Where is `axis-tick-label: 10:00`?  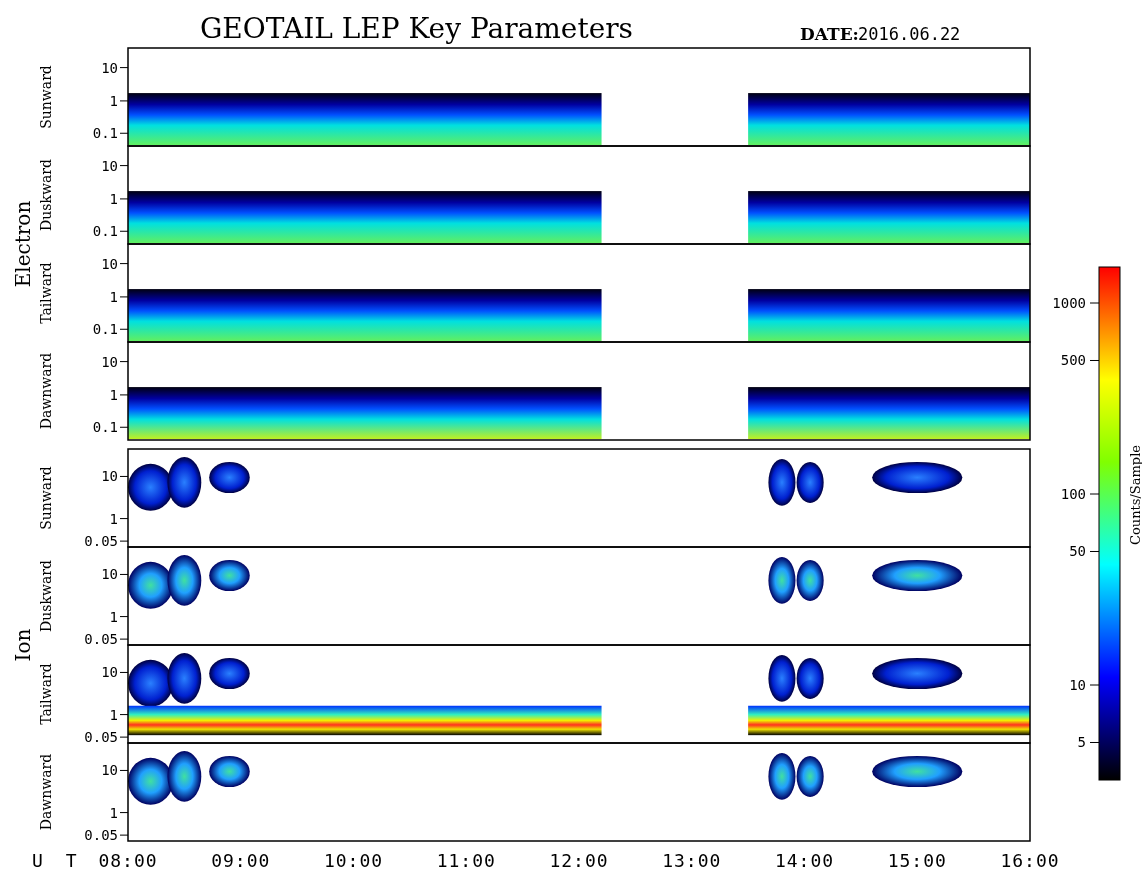
axis-tick-label: 10:00 is located at coordinates (353, 860).